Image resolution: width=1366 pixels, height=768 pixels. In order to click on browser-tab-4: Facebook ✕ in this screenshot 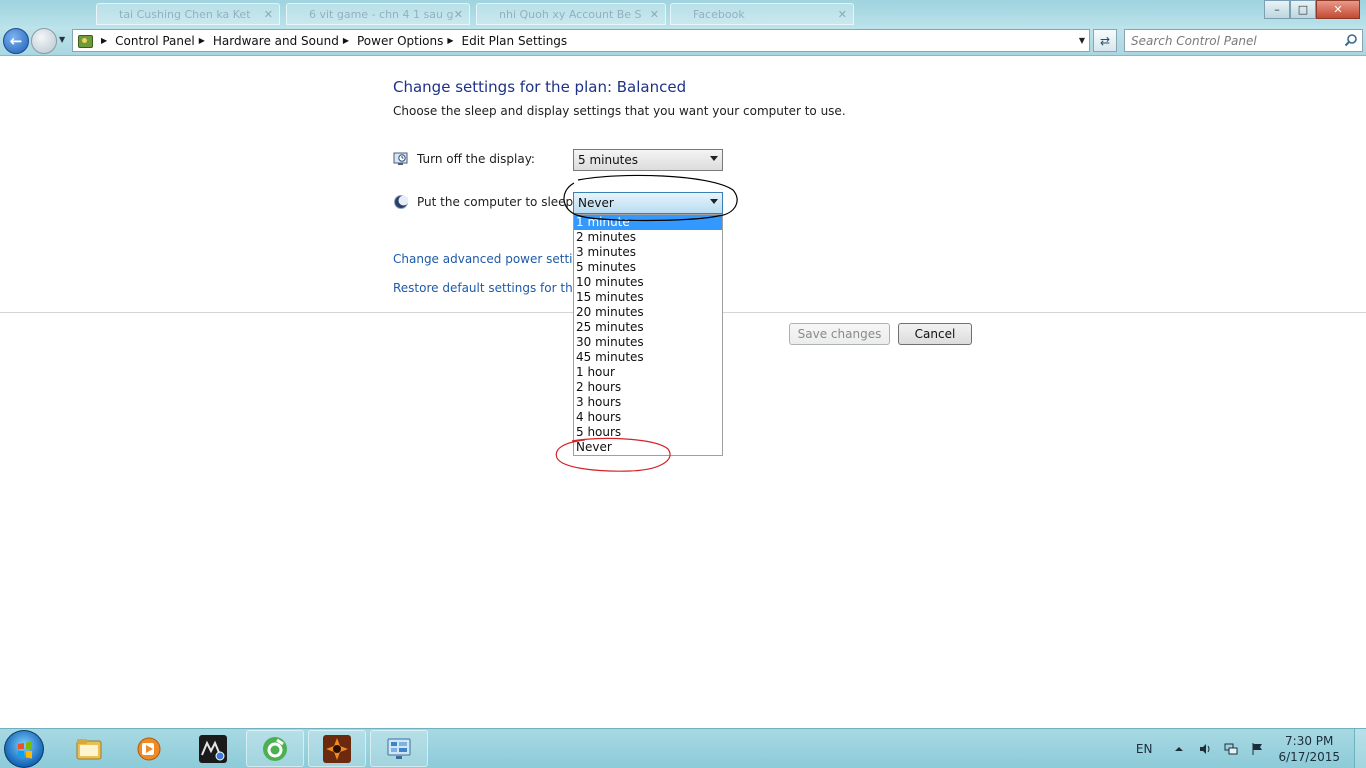, I will do `click(762, 14)`.